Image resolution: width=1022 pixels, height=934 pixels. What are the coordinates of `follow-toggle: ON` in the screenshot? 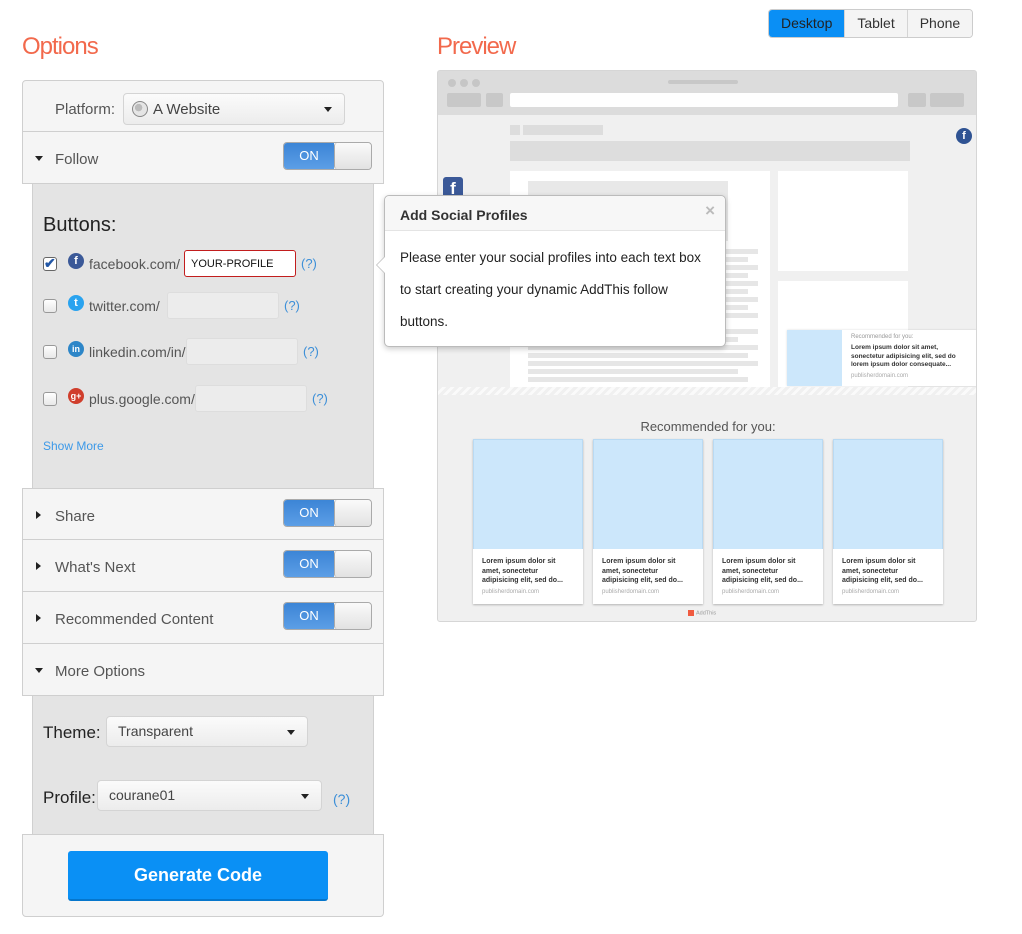 It's located at (327, 156).